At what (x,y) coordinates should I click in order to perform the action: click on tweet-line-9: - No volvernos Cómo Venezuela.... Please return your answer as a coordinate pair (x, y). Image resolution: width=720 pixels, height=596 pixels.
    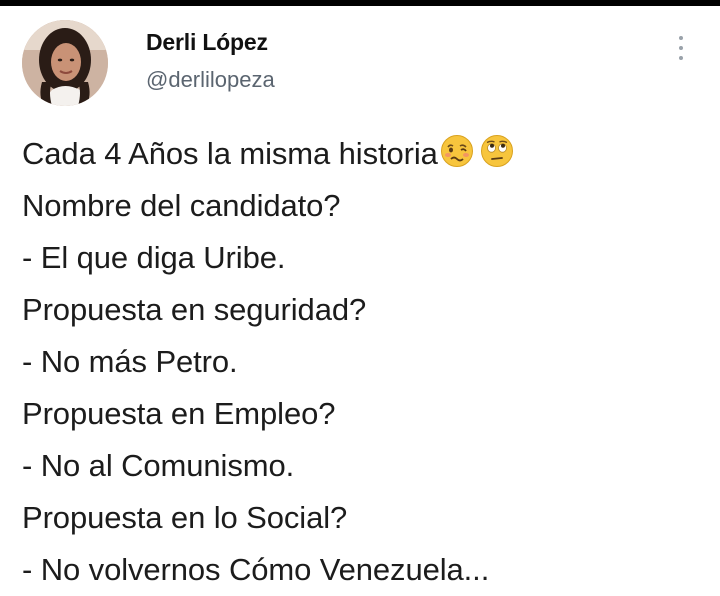
    Looking at the image, I should click on (256, 569).